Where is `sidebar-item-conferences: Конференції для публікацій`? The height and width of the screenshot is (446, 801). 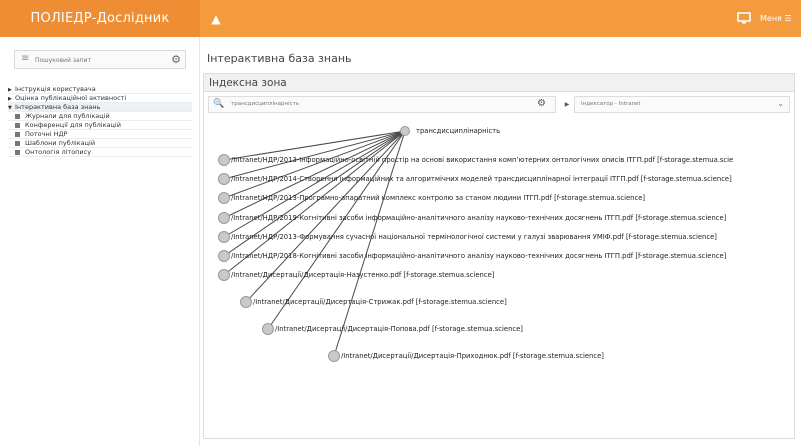
sidebar-item-conferences: Конференції для публікацій is located at coordinates (100, 125).